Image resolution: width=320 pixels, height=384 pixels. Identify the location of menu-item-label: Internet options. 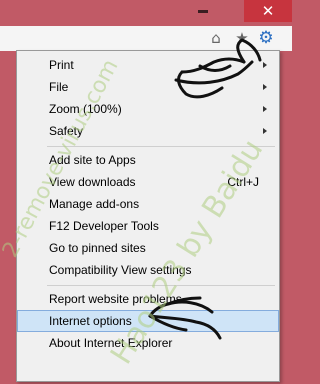
(90, 321).